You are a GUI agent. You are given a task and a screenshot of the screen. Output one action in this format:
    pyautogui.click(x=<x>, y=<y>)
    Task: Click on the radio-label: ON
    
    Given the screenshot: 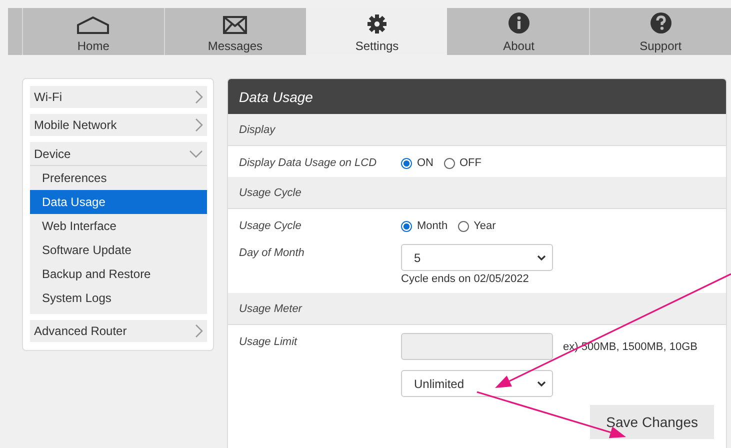 What is the action you would take?
    pyautogui.click(x=425, y=163)
    